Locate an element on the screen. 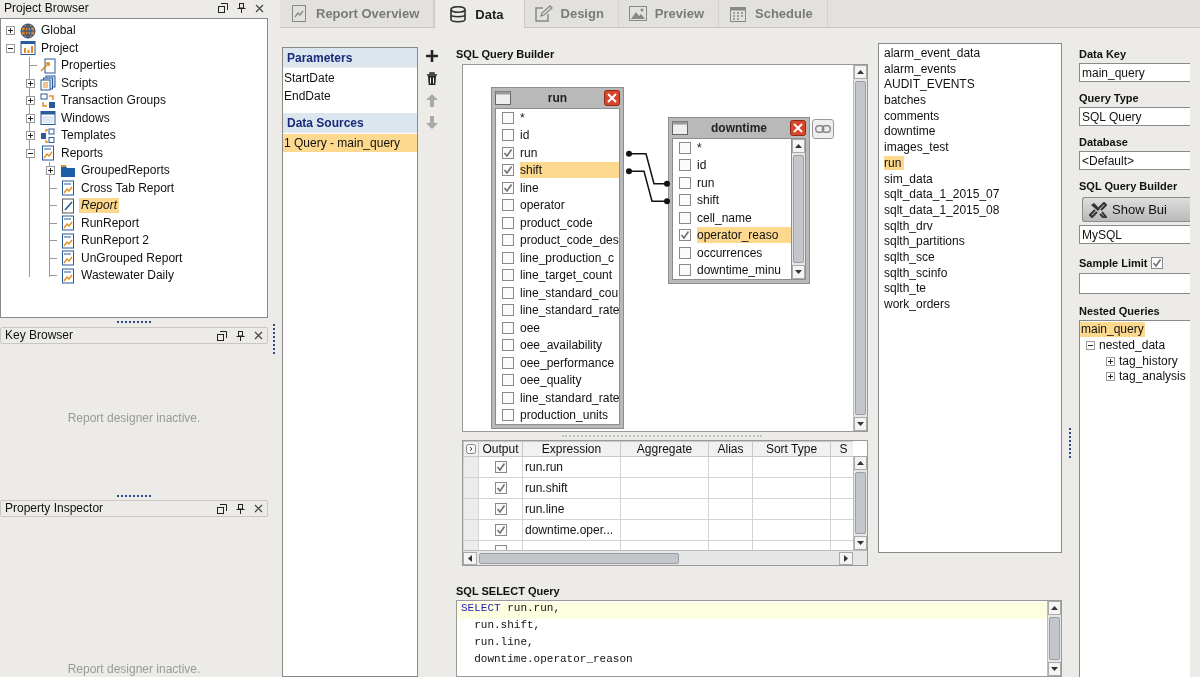 Image resolution: width=1200 pixels, height=677 pixels. tree-item: Global is located at coordinates (58, 31).